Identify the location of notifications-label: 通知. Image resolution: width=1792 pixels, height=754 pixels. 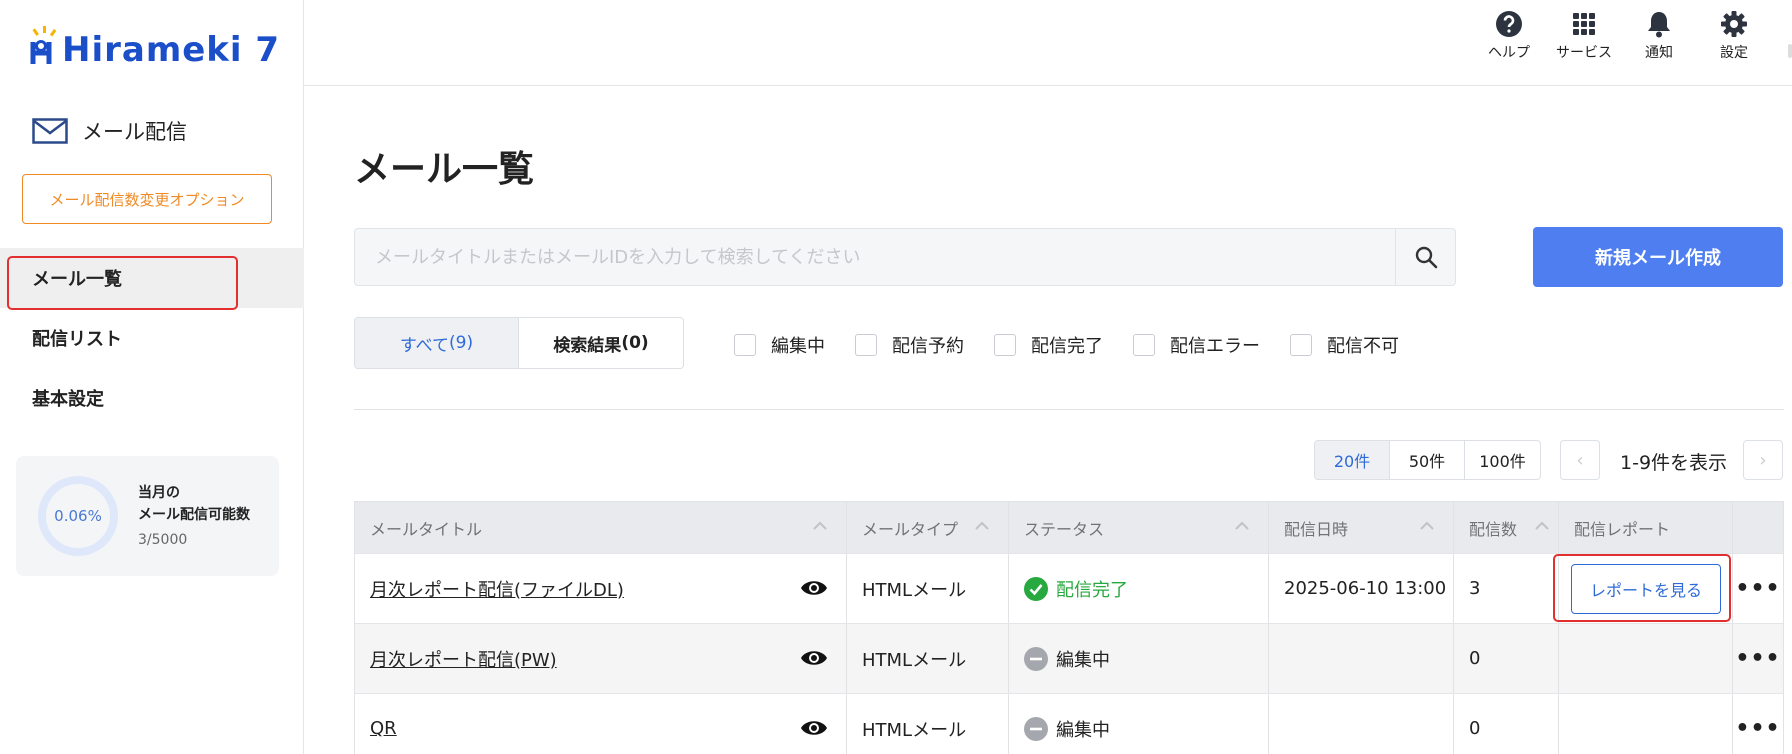
(1659, 53).